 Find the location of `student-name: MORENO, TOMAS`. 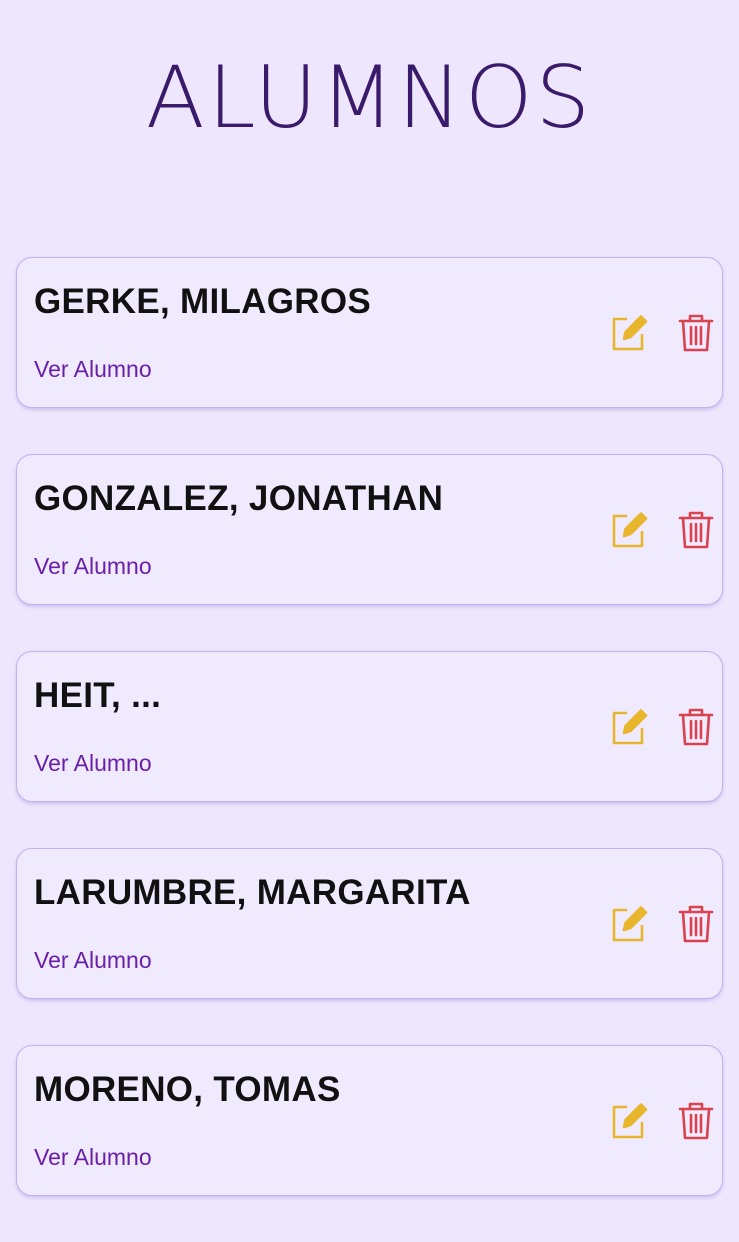

student-name: MORENO, TOMAS is located at coordinates (187, 1089).